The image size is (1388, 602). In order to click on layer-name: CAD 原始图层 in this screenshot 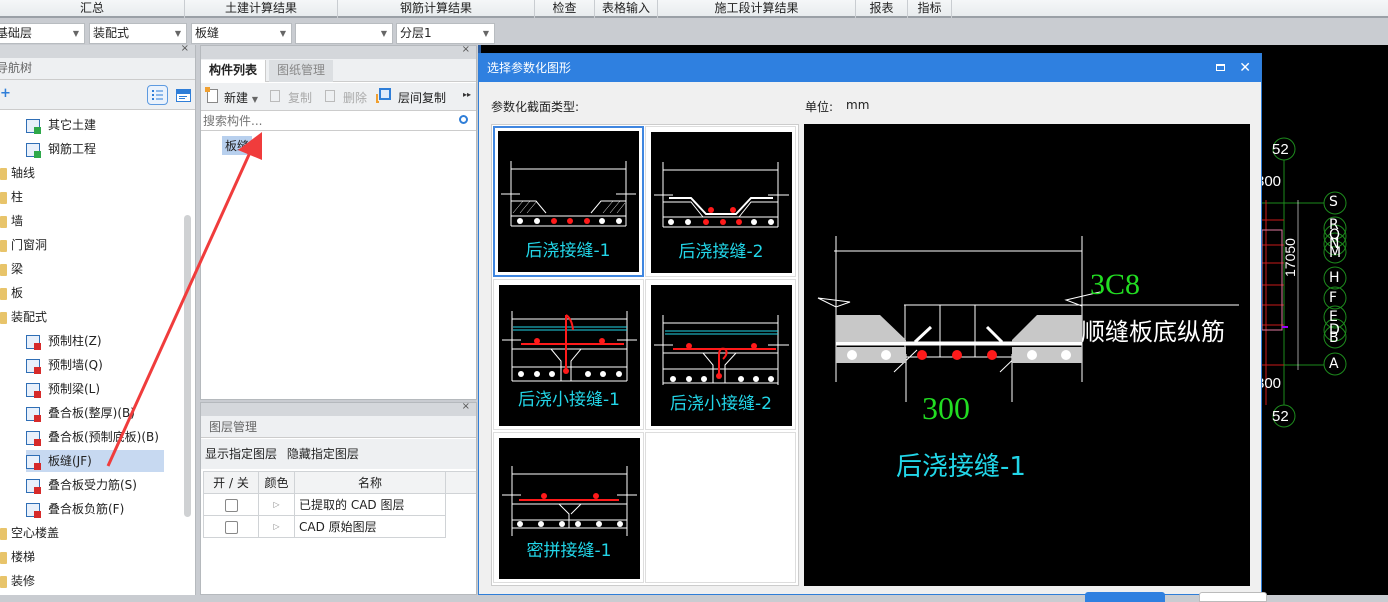, I will do `click(370, 526)`.